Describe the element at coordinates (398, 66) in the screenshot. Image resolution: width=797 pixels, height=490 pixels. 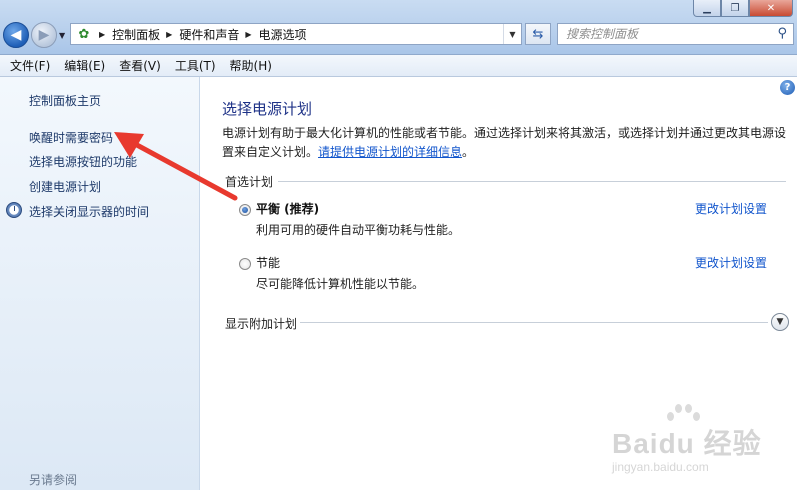
I see `menu-bar: 文件(F) 编辑(E) 查看(V) 工具(T) 帮助(H)` at that location.